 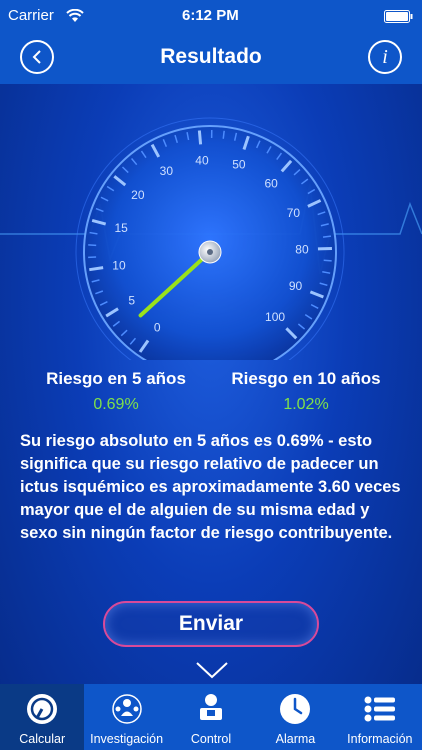 I want to click on risk-10-label: Riesgo en 10 años, so click(x=306, y=378).